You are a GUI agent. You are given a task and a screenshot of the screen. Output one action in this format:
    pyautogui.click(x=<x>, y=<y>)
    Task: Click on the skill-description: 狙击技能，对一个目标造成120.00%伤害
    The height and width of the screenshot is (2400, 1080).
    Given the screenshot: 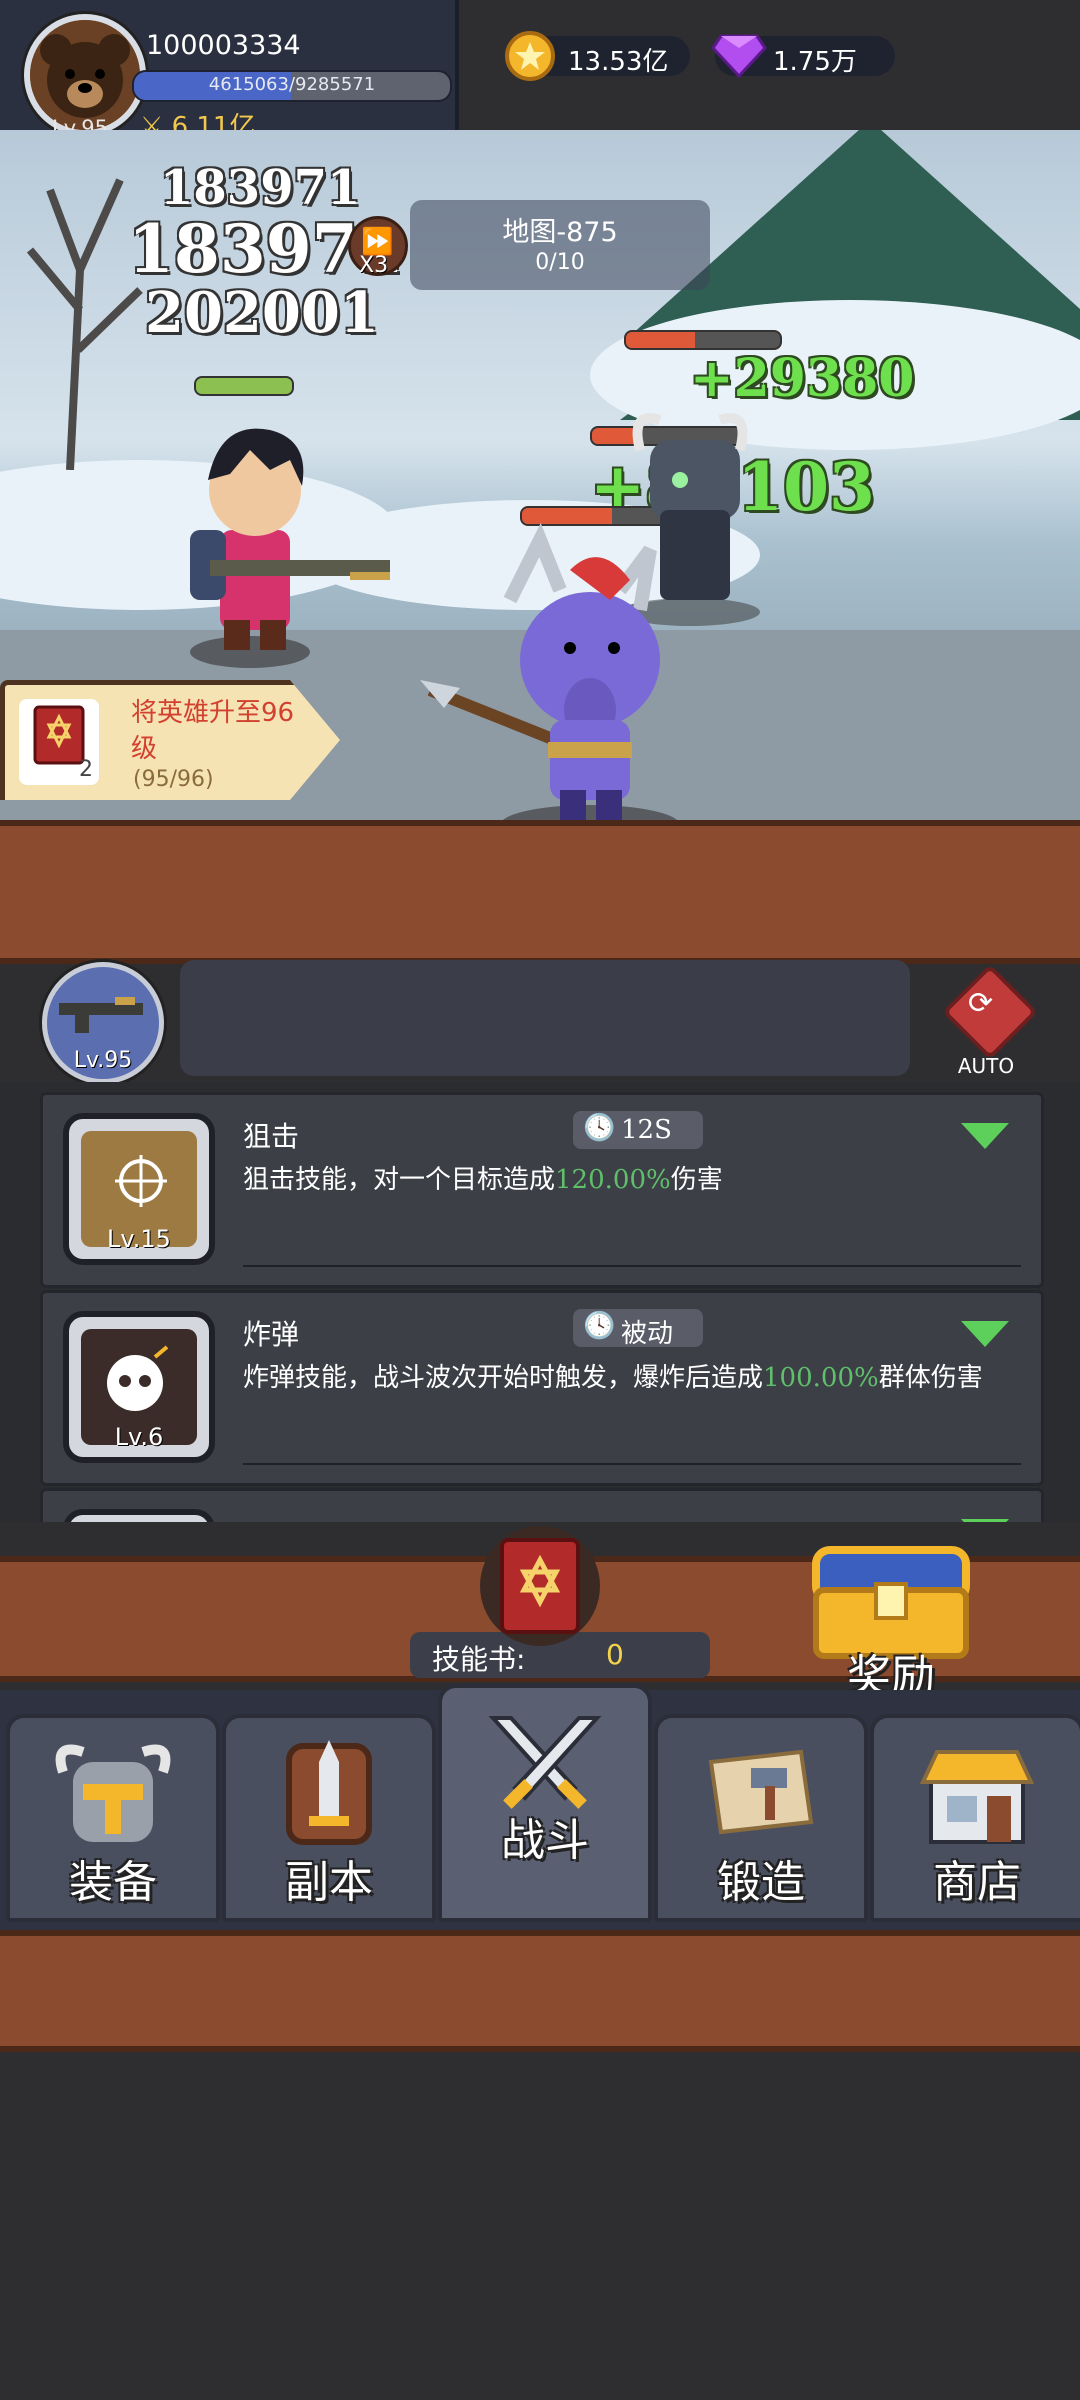 What is the action you would take?
    pyautogui.click(x=638, y=1180)
    